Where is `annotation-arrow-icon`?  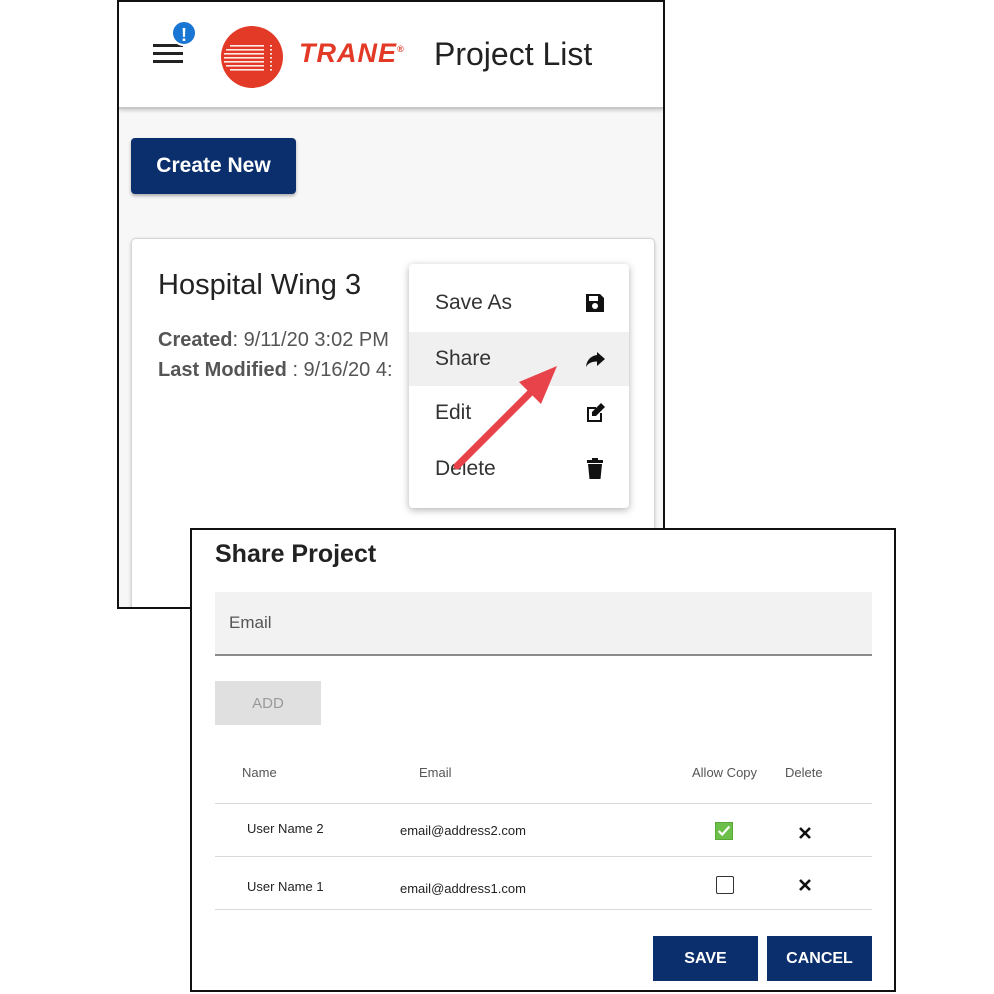
annotation-arrow-icon is located at coordinates (505, 418).